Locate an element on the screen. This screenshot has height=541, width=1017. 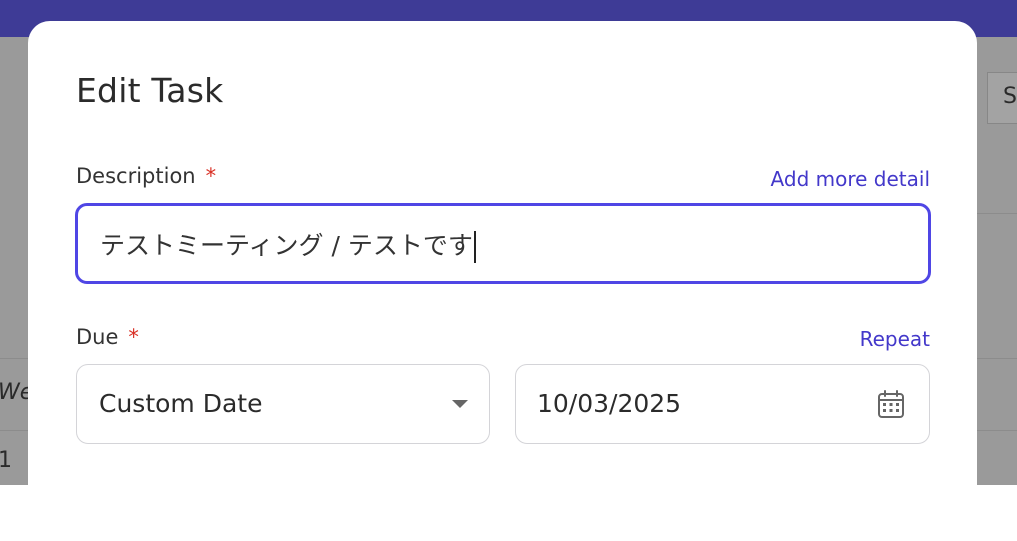
background-cell-text: S is located at coordinates (1010, 96).